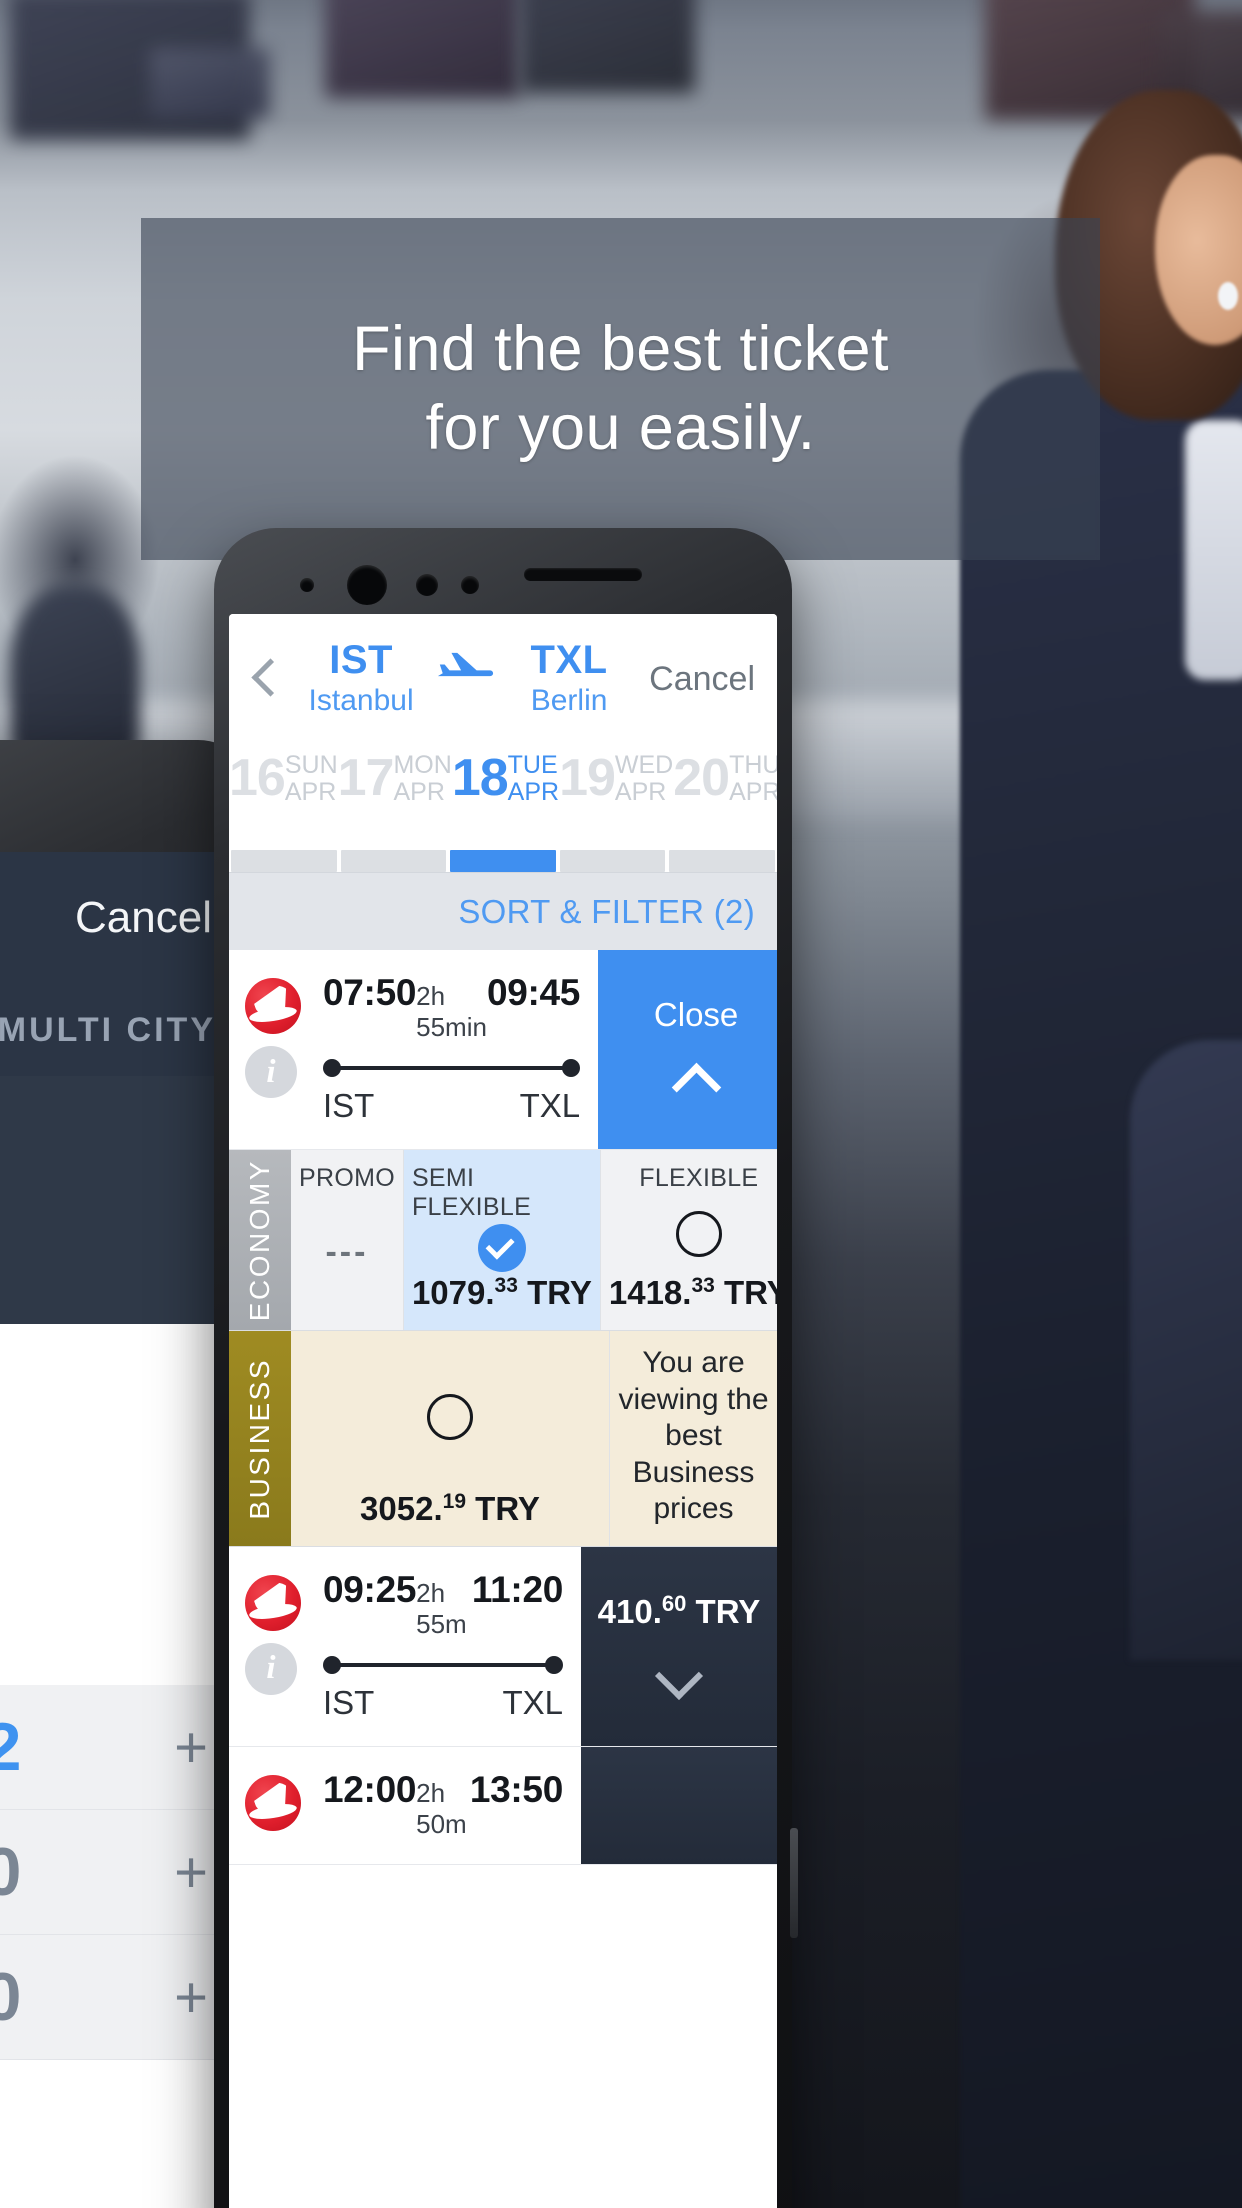  What do you see at coordinates (452, 1068) in the screenshot?
I see `flight-route-line` at bounding box center [452, 1068].